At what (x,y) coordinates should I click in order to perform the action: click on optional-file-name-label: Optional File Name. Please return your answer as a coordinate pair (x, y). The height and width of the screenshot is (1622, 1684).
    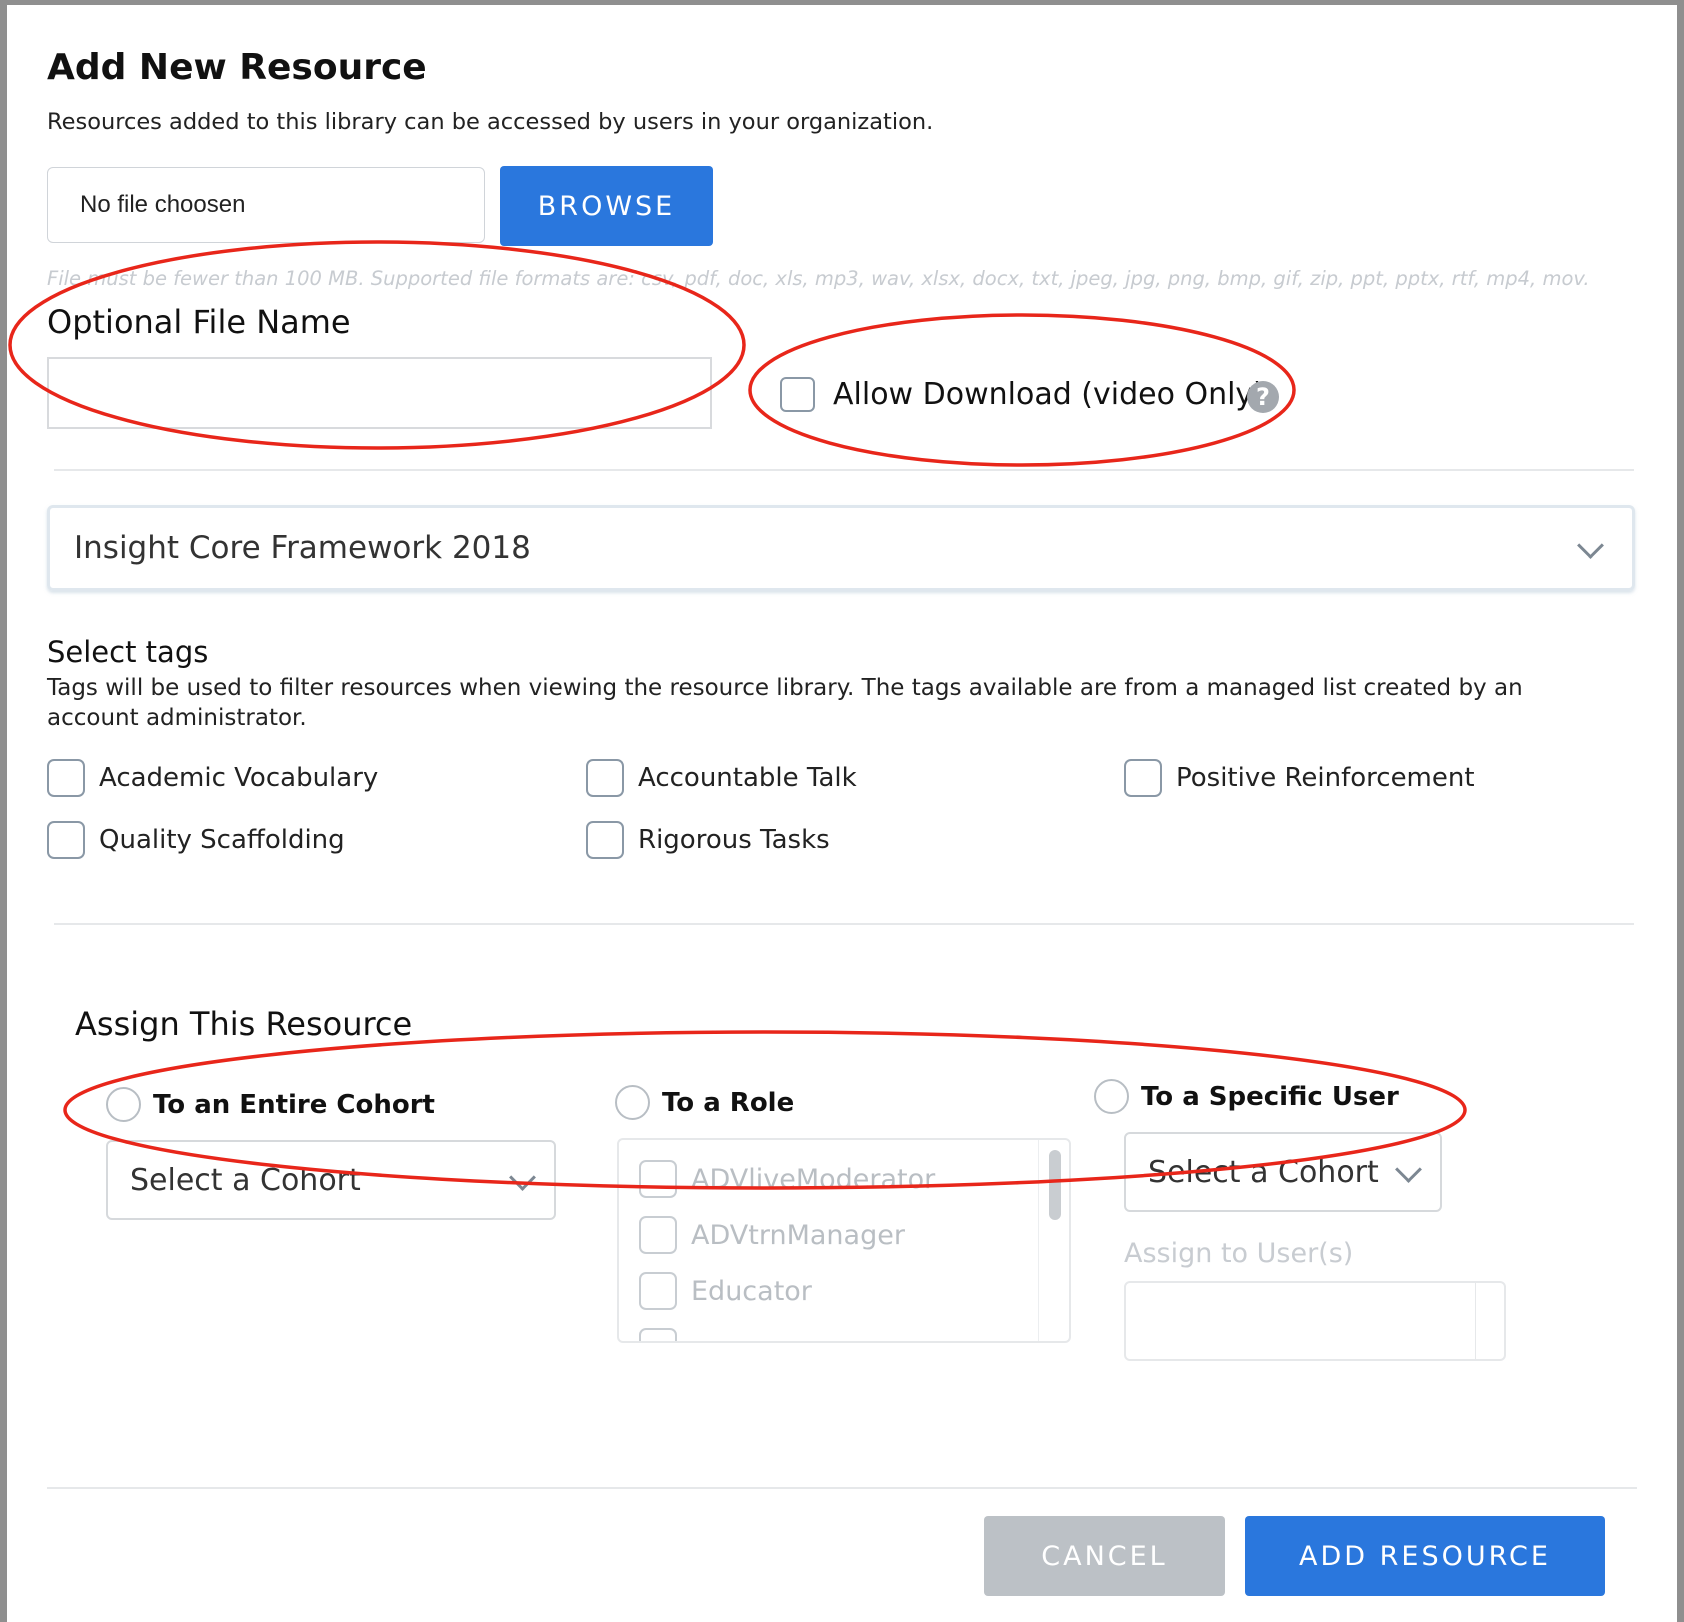
    Looking at the image, I should click on (199, 322).